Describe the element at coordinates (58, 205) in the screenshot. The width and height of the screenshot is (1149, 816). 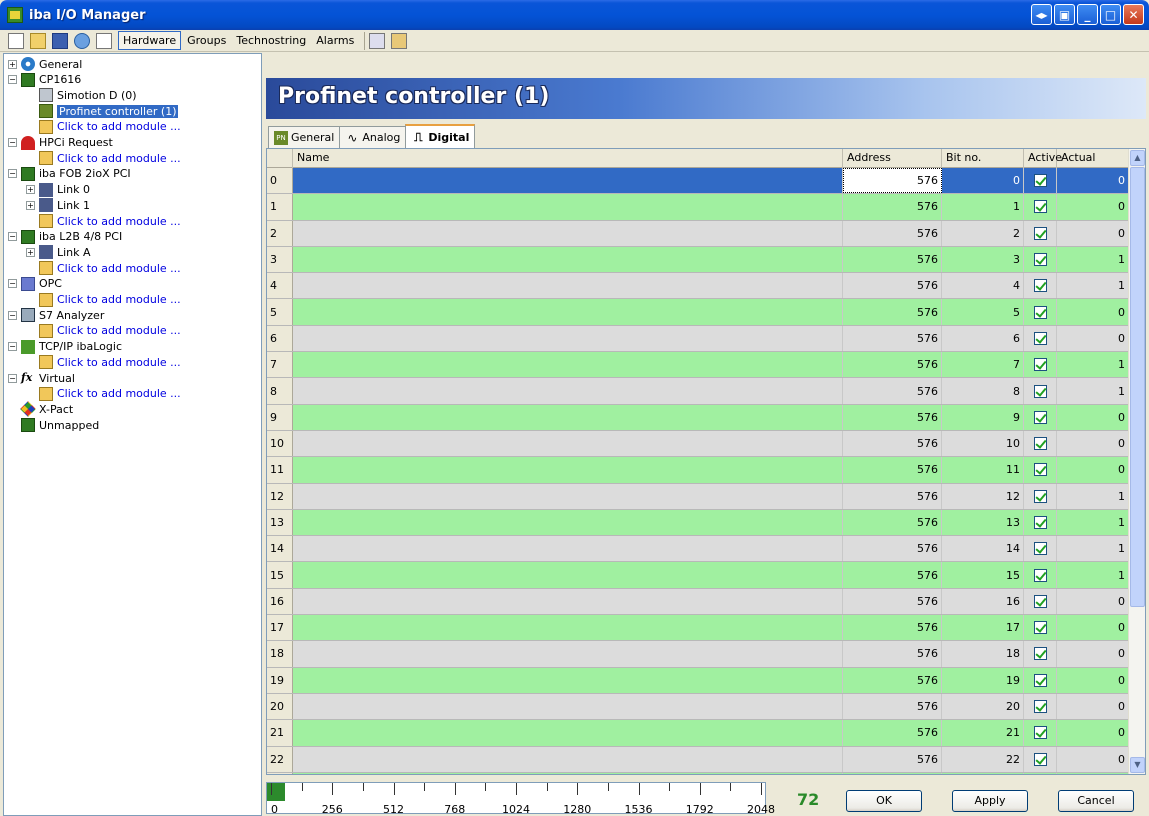
I see `tree-item: + Link 1` at that location.